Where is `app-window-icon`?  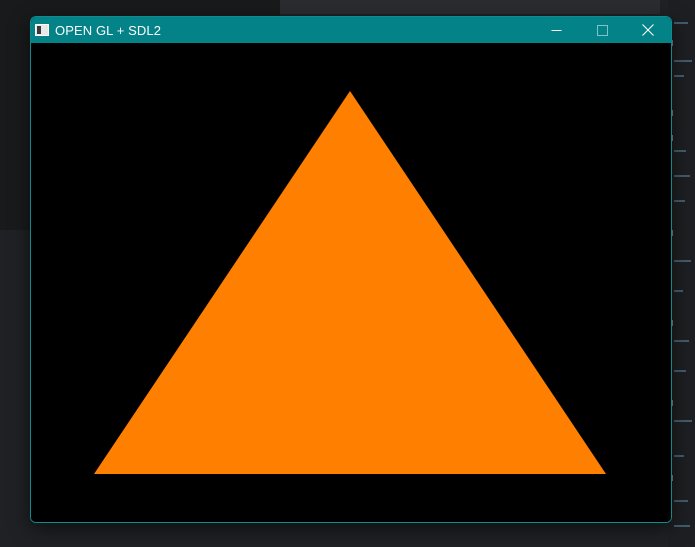 app-window-icon is located at coordinates (42, 30).